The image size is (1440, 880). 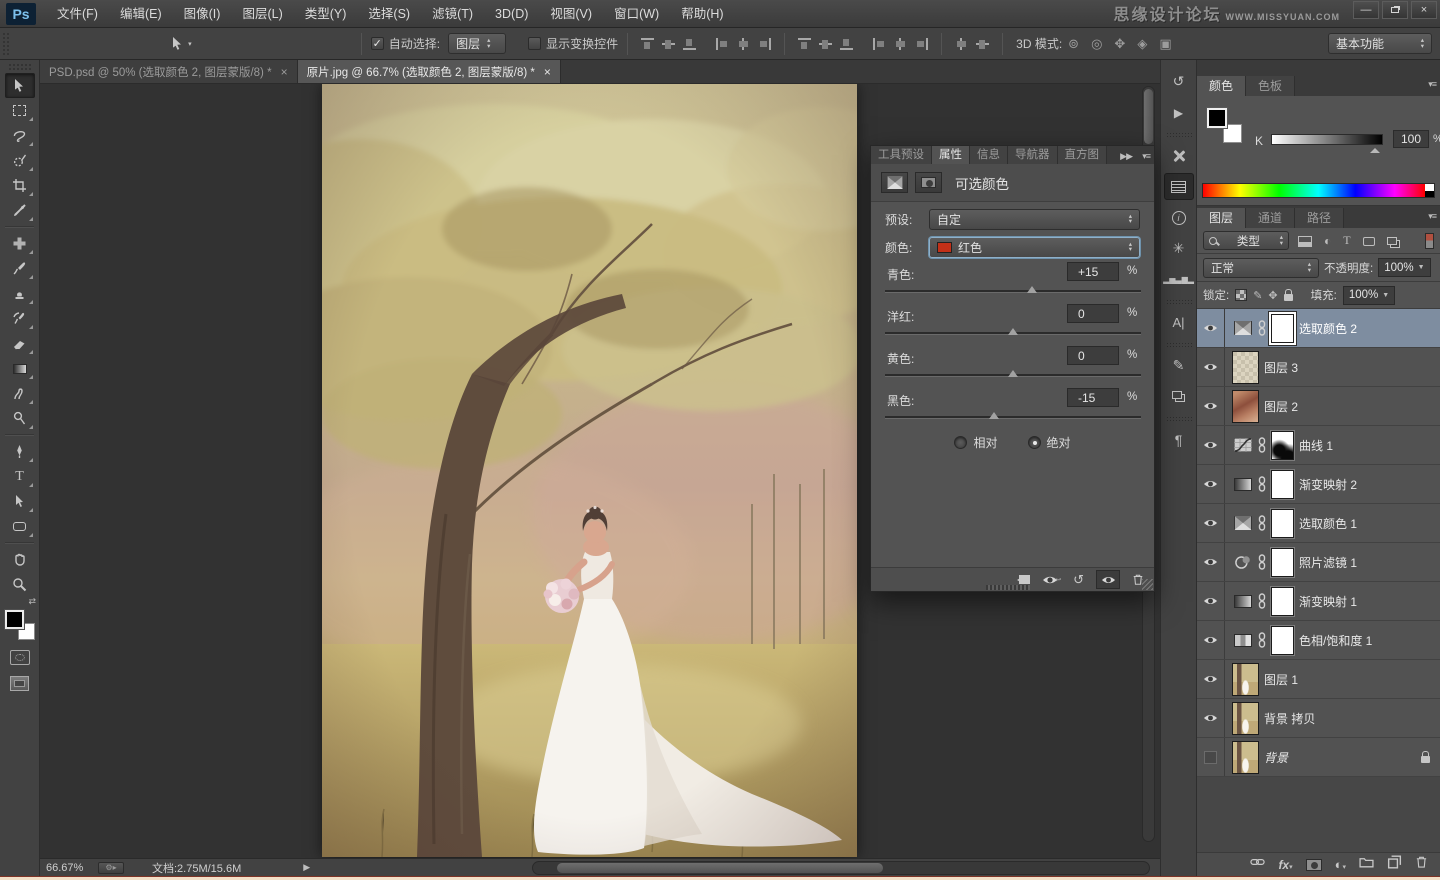 What do you see at coordinates (20, 476) in the screenshot?
I see `type-tool: T` at bounding box center [20, 476].